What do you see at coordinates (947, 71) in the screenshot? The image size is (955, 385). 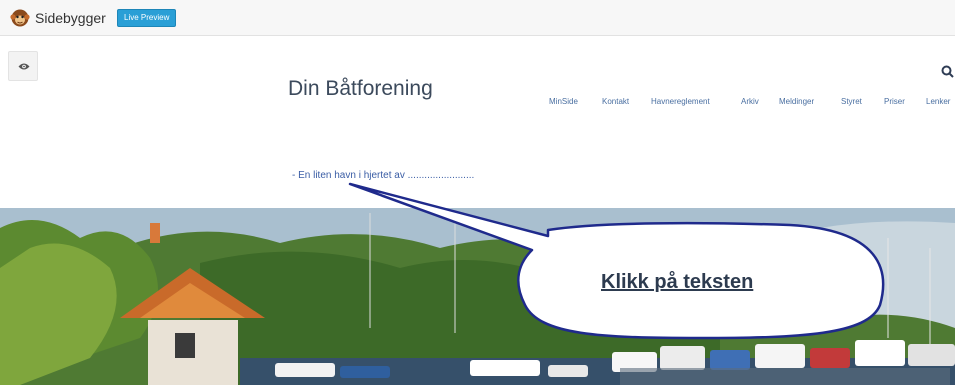 I see `search-icon` at bounding box center [947, 71].